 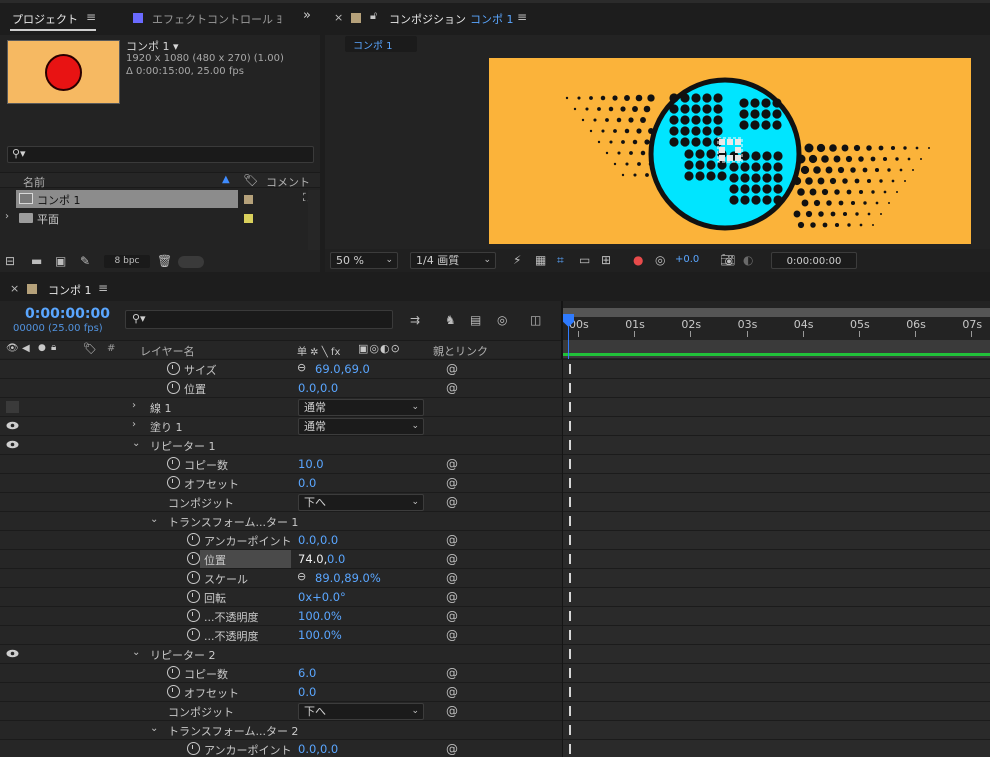 I want to click on motion-blur-icon: ◎, so click(x=502, y=320).